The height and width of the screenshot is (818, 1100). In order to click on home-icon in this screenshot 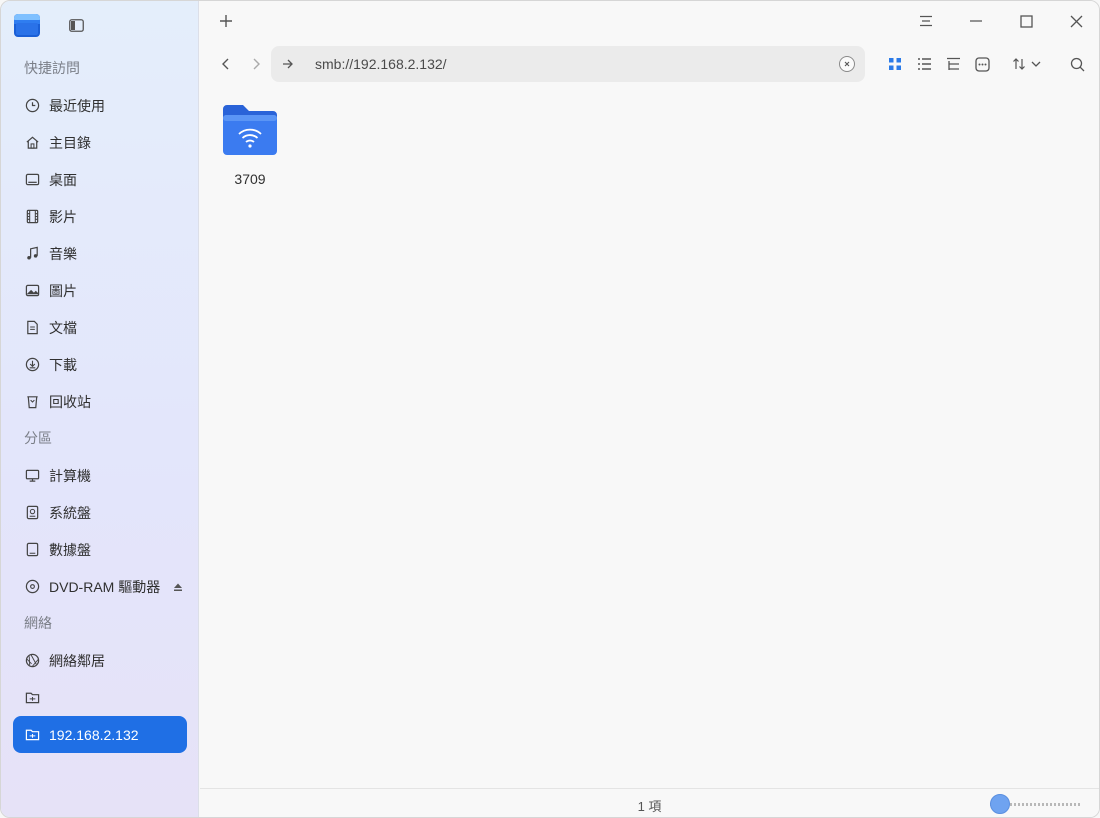, I will do `click(32, 143)`.